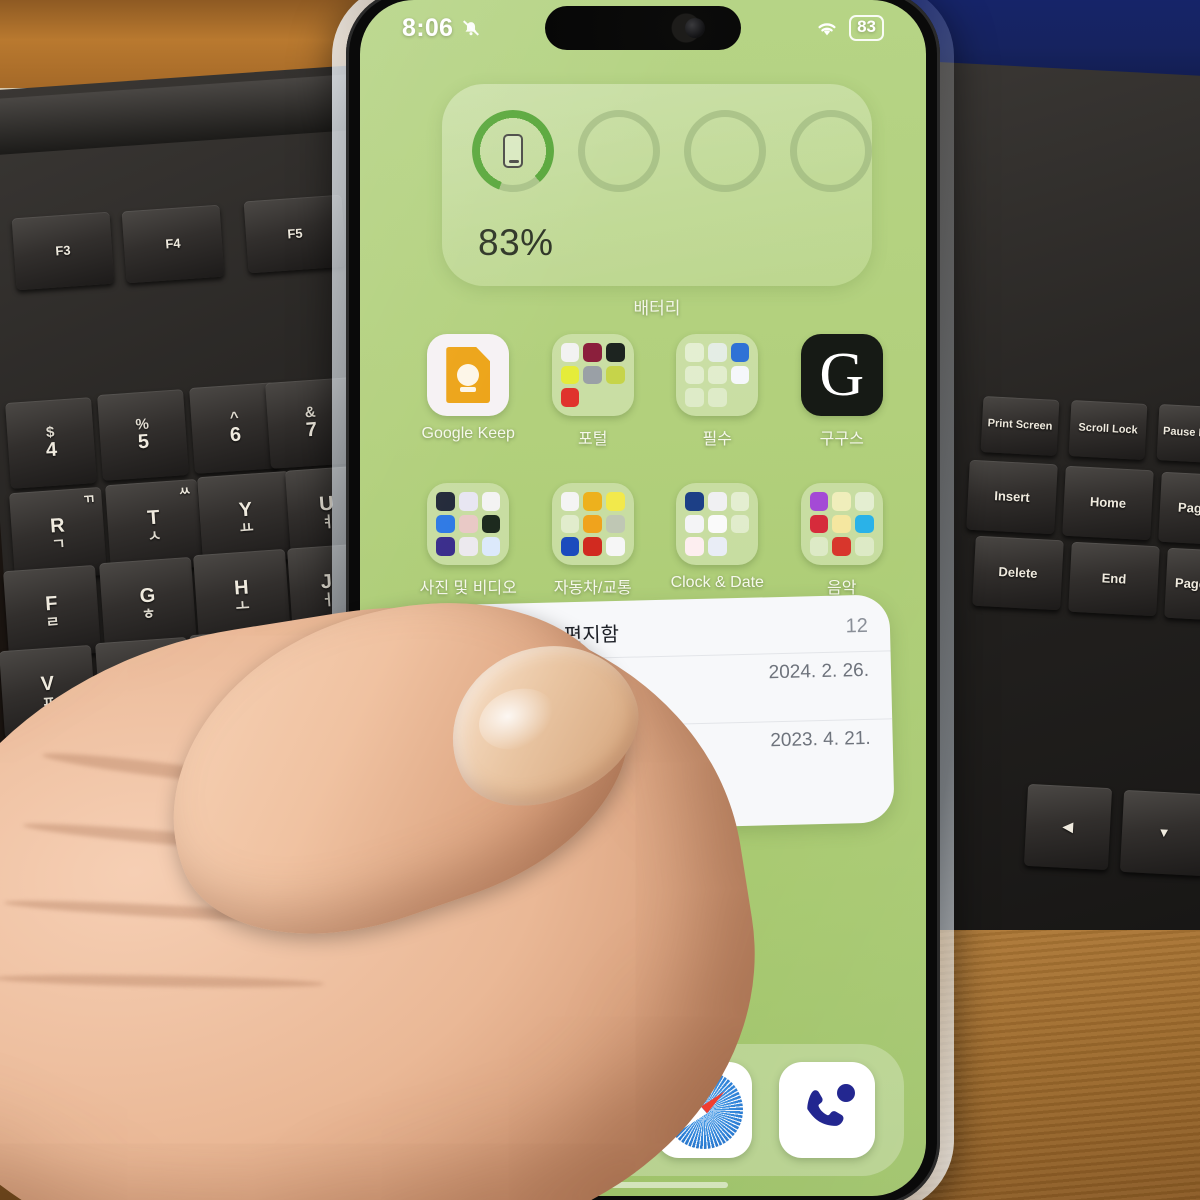  I want to click on iphone-glyph-icon, so click(513, 151).